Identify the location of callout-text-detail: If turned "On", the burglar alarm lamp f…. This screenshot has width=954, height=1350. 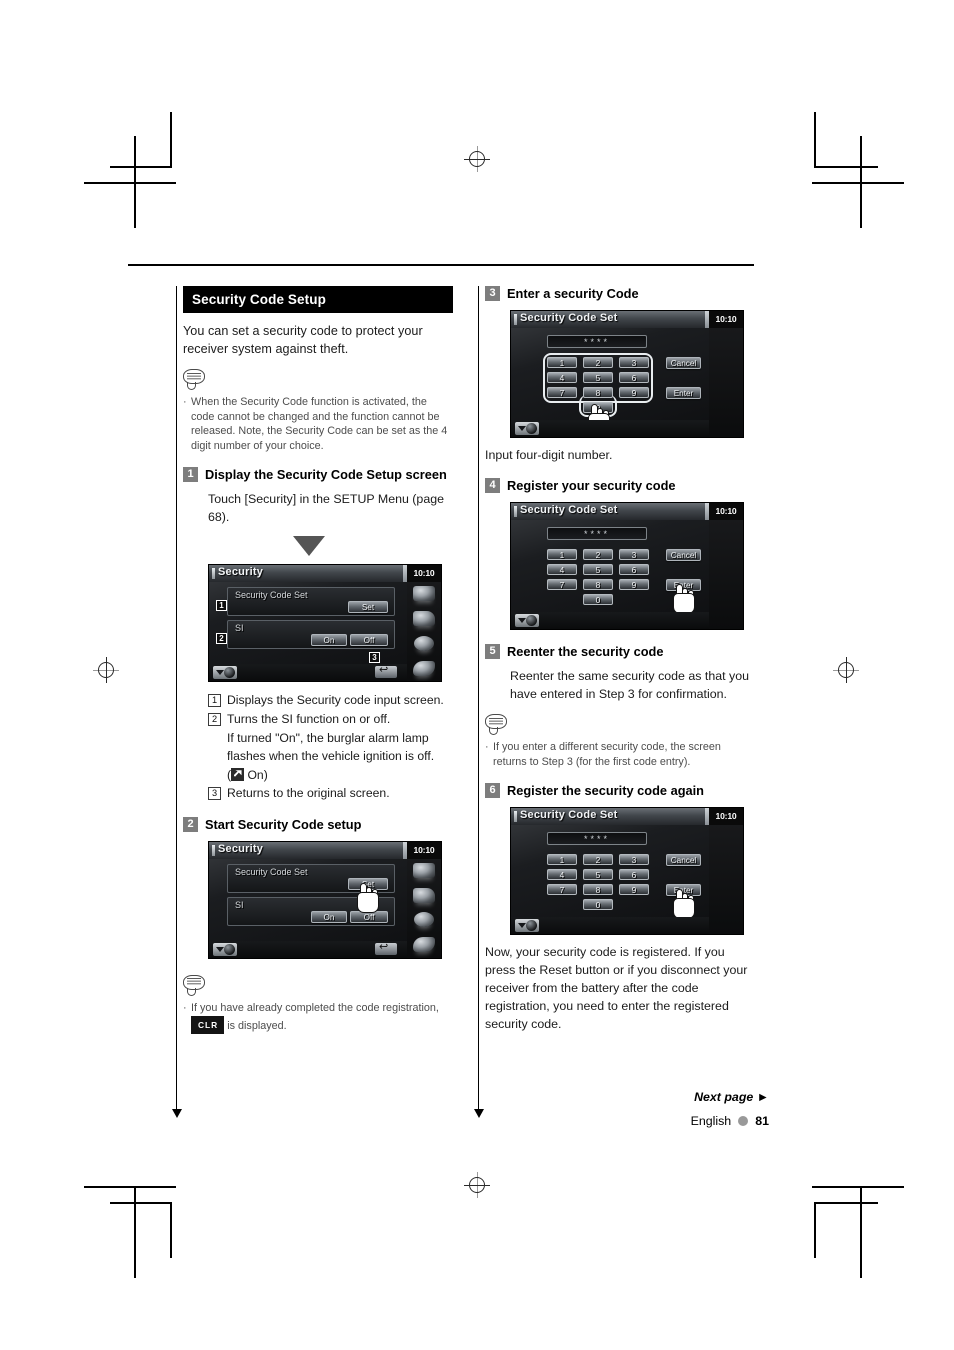
(331, 747).